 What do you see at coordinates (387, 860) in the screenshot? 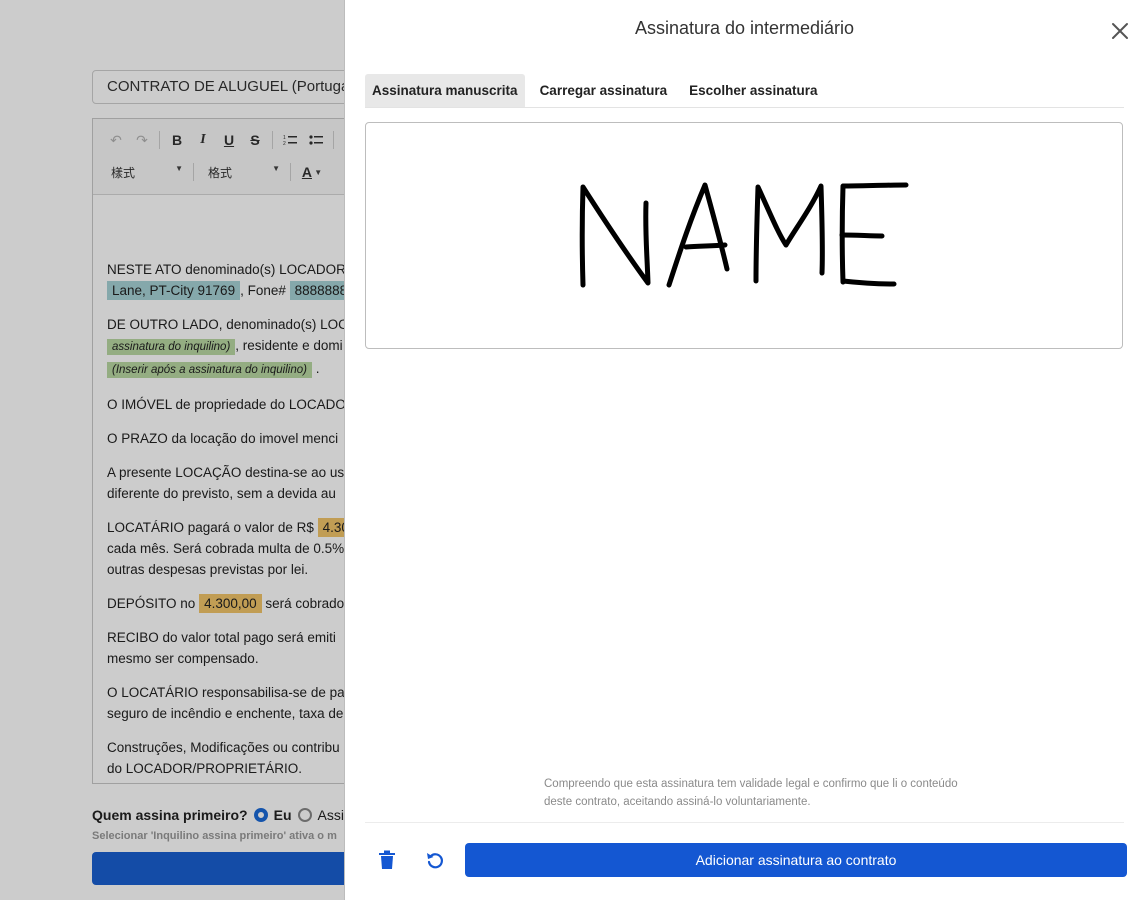
I see `trash-icon` at bounding box center [387, 860].